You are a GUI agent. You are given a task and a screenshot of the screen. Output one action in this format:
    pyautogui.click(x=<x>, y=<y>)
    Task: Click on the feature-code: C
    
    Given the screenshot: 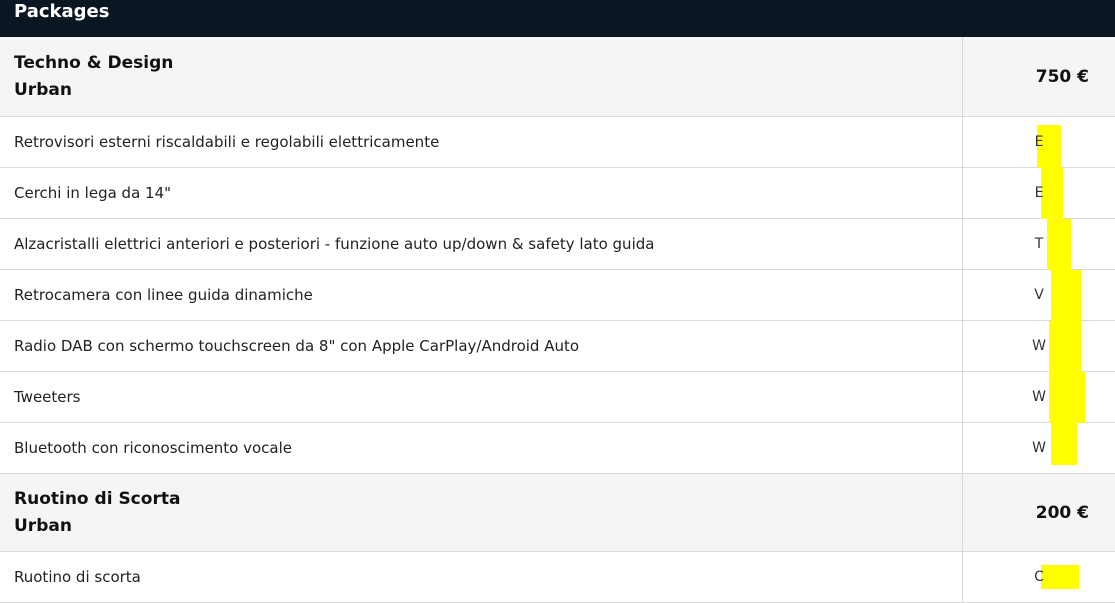 What is the action you would take?
    pyautogui.click(x=1039, y=577)
    